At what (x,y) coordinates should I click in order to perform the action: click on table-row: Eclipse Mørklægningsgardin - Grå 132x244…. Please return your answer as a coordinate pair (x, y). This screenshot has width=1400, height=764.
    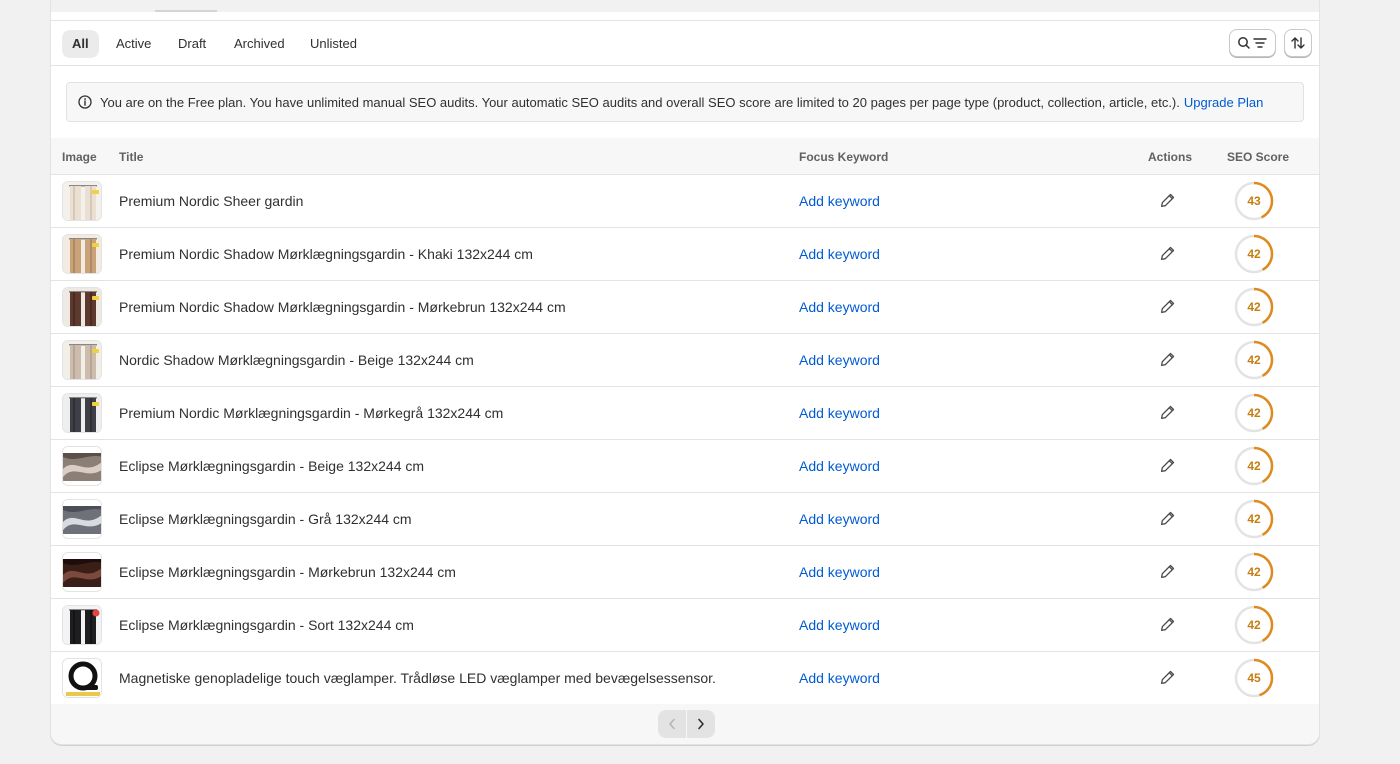
    Looking at the image, I should click on (685, 519).